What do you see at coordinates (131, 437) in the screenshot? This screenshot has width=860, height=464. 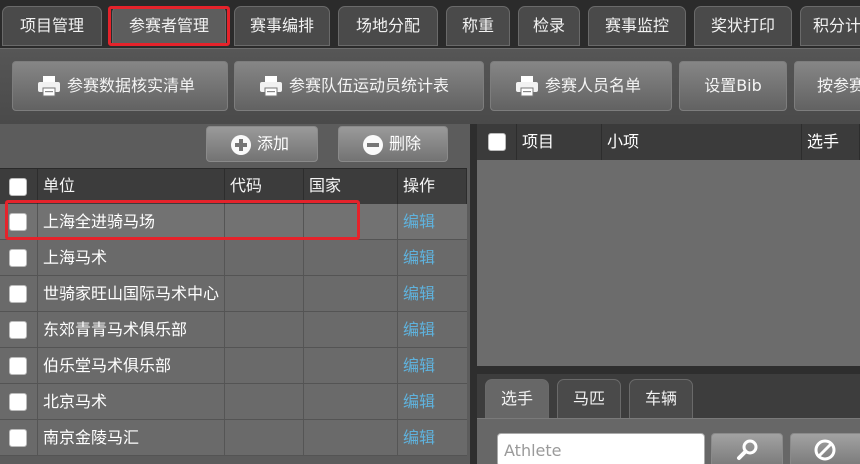 I see `unit-name: 南京金陵马汇` at bounding box center [131, 437].